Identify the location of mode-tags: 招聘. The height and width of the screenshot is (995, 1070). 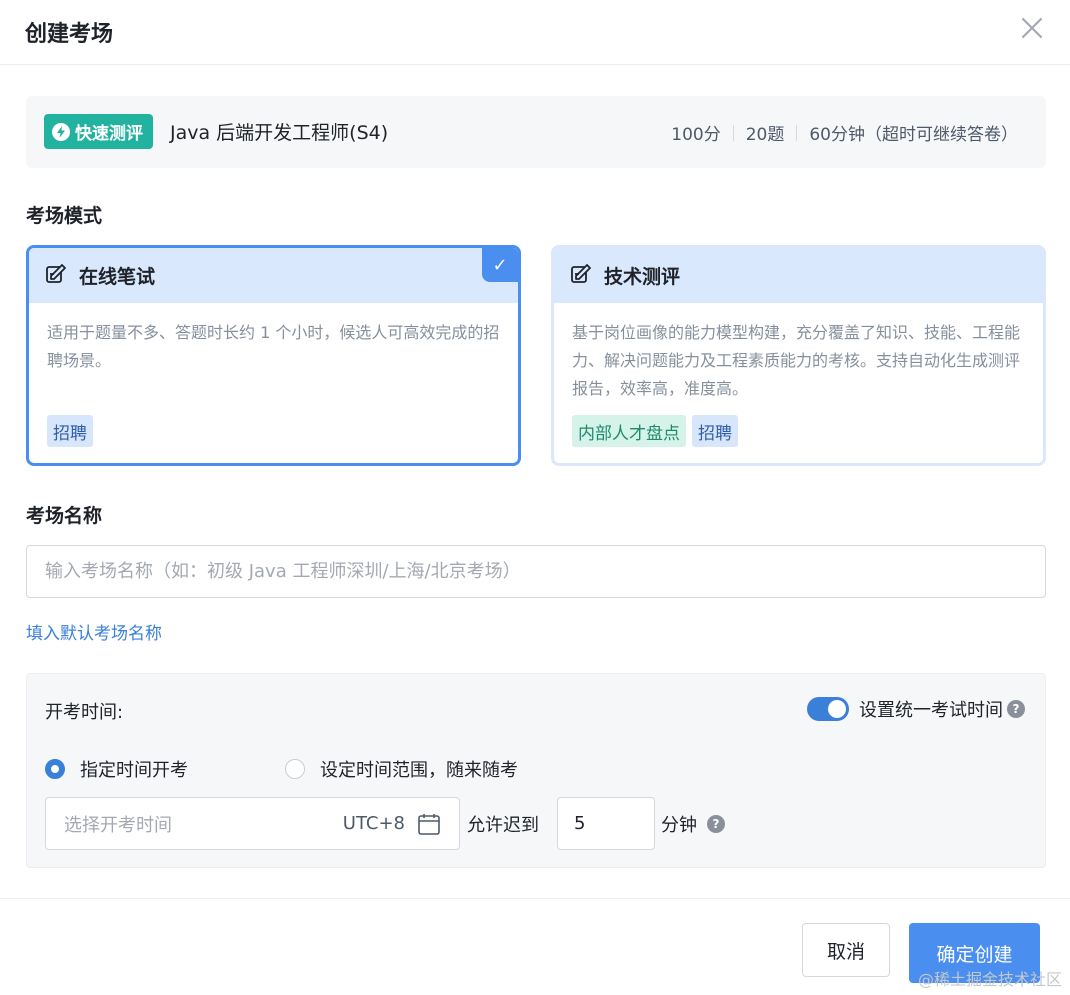
(70, 431).